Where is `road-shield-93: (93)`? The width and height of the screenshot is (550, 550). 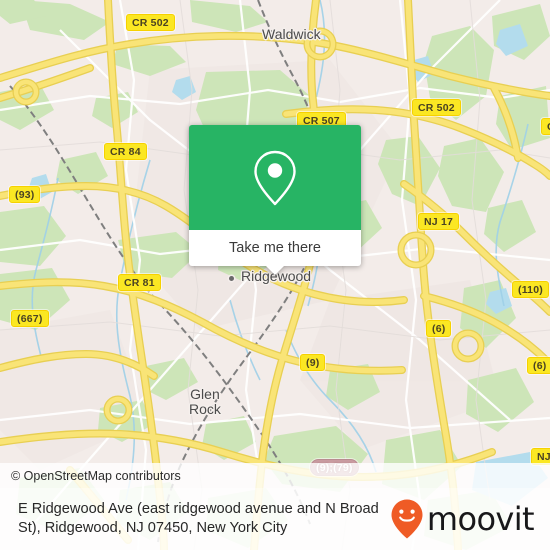 road-shield-93: (93) is located at coordinates (25, 194).